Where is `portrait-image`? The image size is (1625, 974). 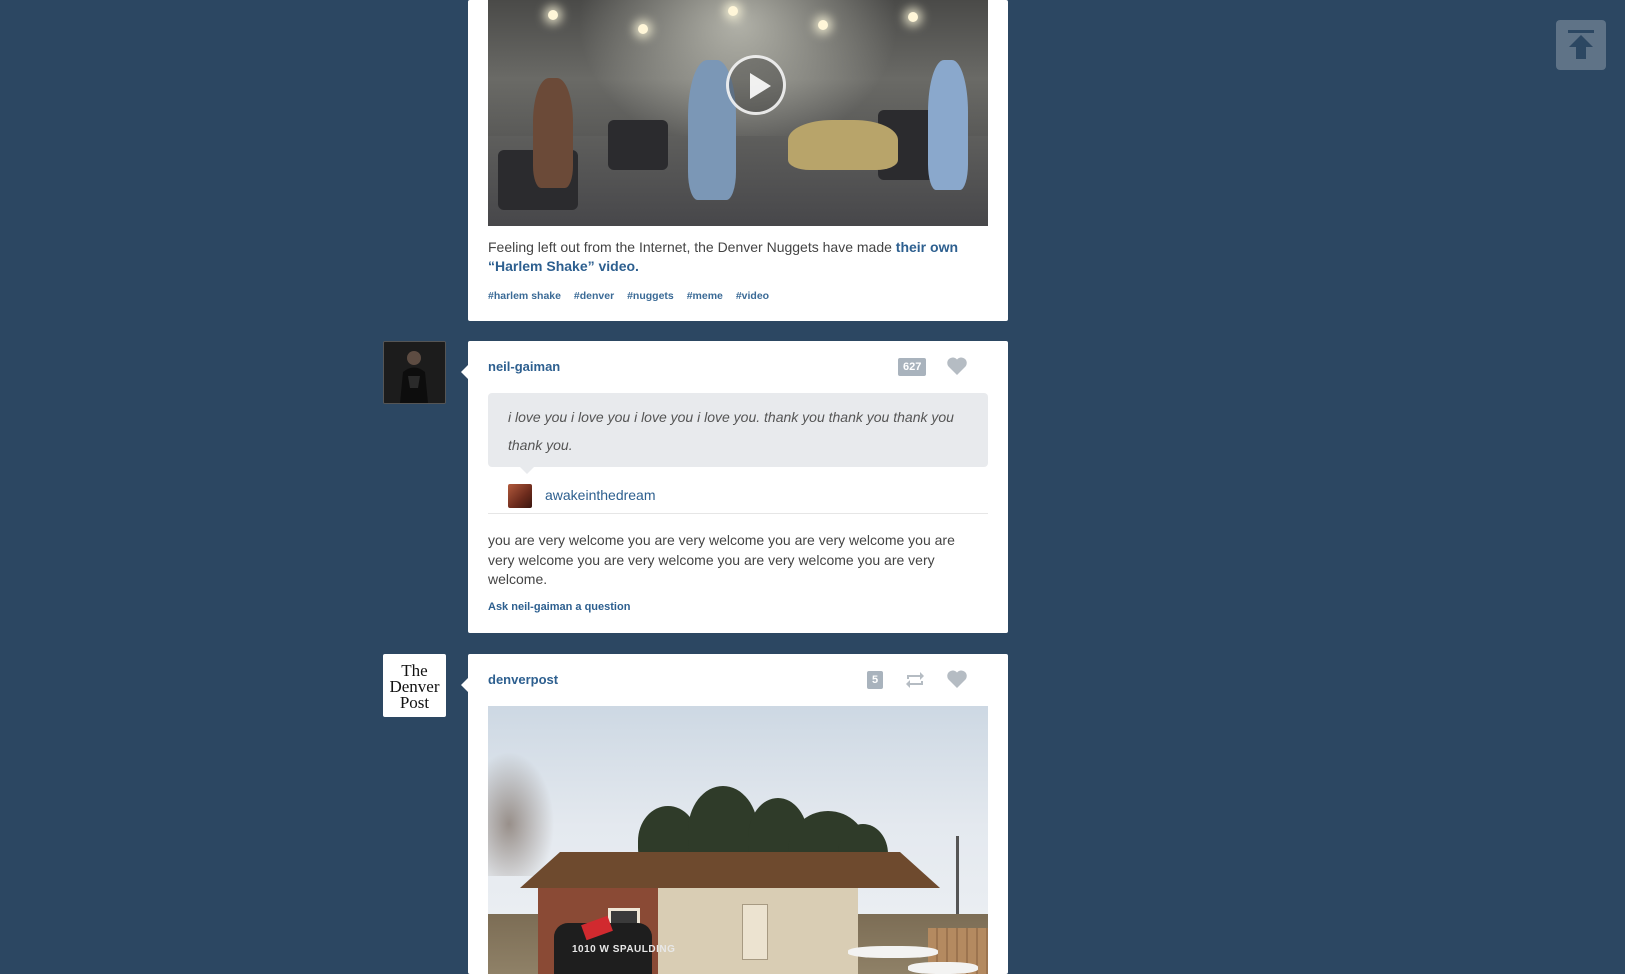 portrait-image is located at coordinates (414, 372).